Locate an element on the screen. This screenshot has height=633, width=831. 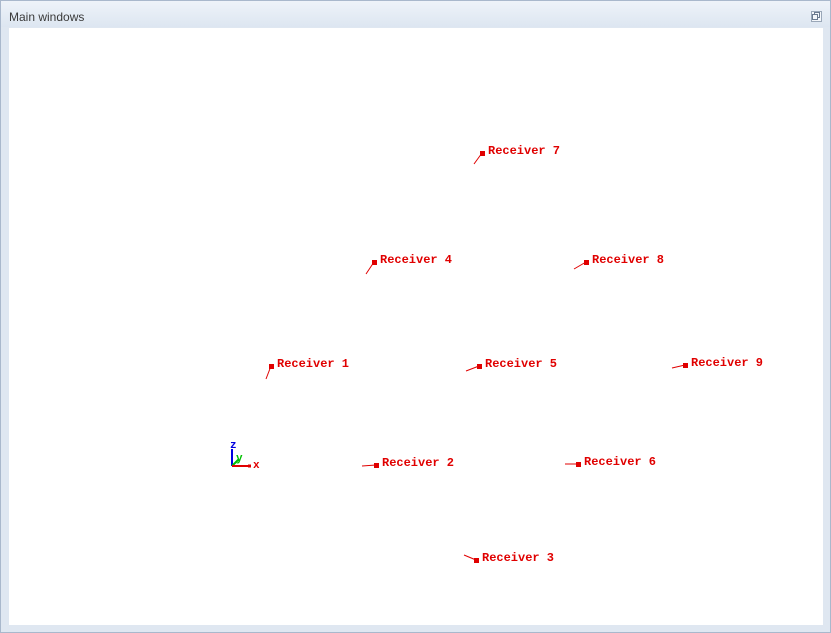
title-bar: Main windows is located at coordinates (415, 14).